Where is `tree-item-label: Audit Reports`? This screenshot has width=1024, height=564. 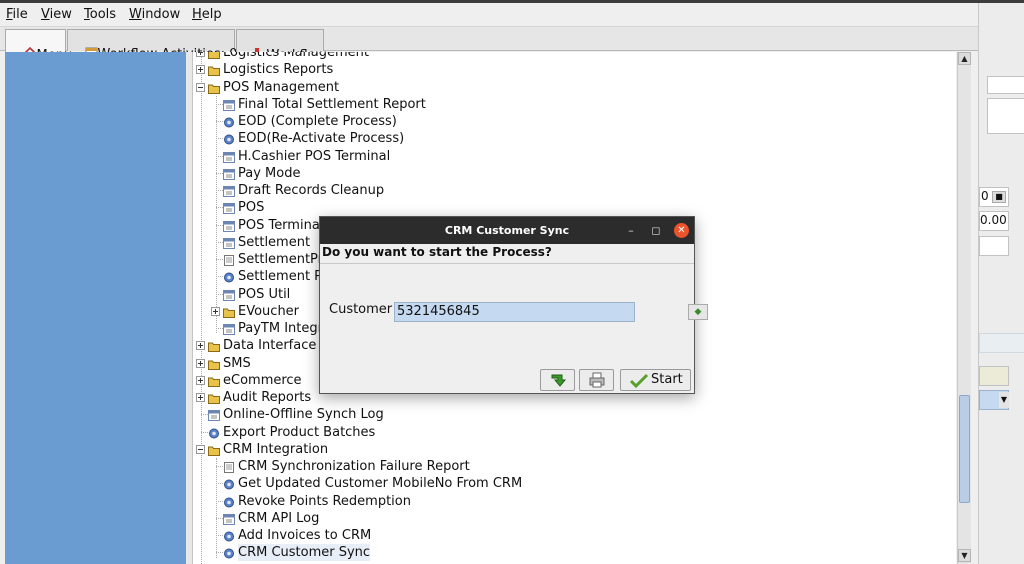
tree-item-label: Audit Reports is located at coordinates (267, 397).